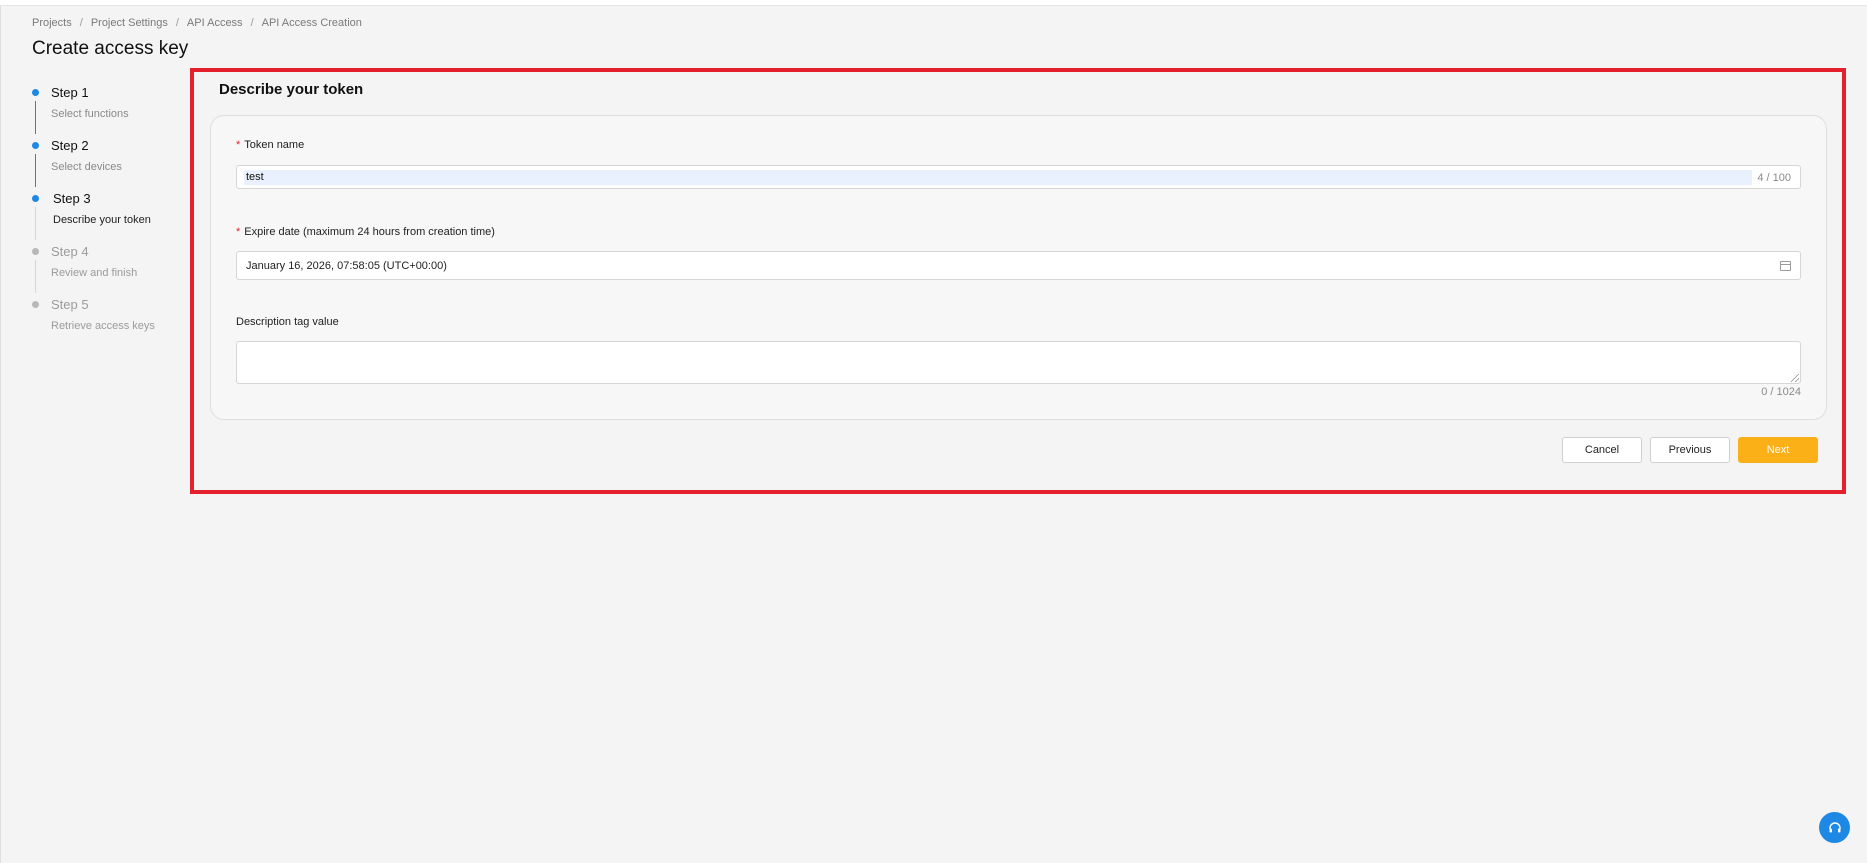  What do you see at coordinates (86, 167) in the screenshot?
I see `step-subtitle: Select devices` at bounding box center [86, 167].